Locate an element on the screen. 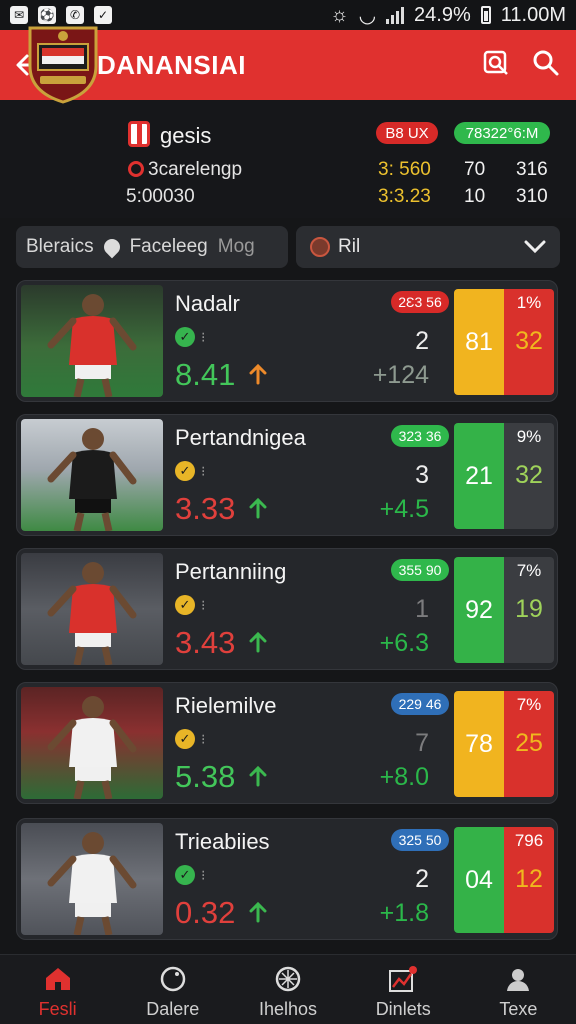 Image resolution: width=576 pixels, height=1024 pixels. player-name: Rielemilve is located at coordinates (226, 705).